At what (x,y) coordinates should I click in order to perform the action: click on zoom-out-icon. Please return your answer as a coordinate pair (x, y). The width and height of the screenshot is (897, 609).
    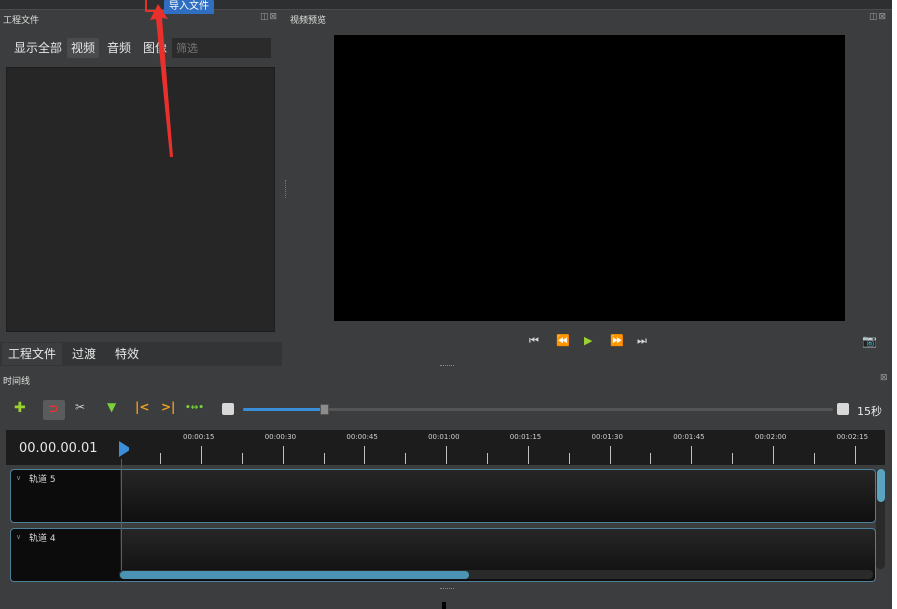
    Looking at the image, I should click on (228, 409).